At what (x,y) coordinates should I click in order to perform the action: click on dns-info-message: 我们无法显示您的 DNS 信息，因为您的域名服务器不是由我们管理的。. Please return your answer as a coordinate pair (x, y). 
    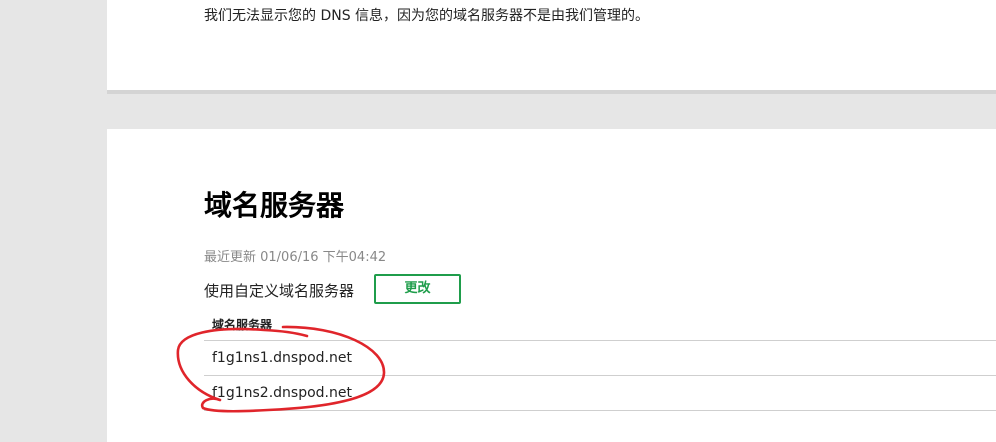
    Looking at the image, I should click on (427, 16).